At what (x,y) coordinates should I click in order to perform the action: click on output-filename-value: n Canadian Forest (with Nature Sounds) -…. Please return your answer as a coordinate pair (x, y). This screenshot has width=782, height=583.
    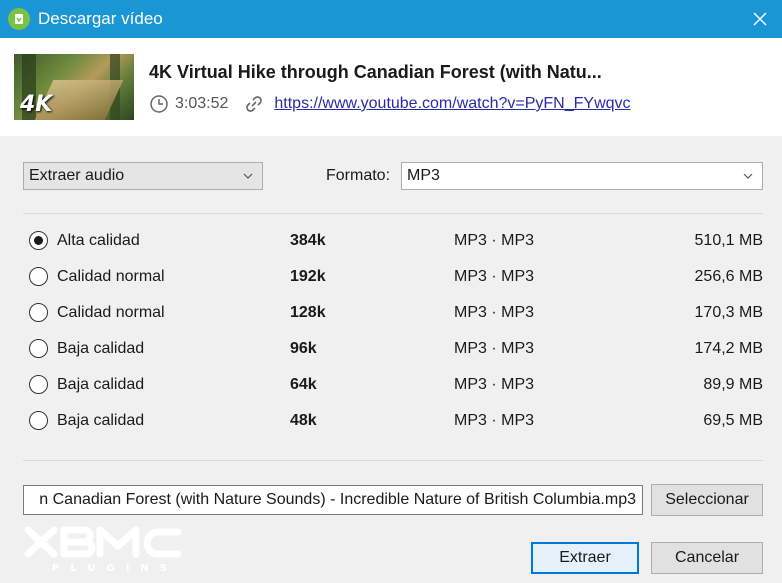
    Looking at the image, I should click on (337, 499).